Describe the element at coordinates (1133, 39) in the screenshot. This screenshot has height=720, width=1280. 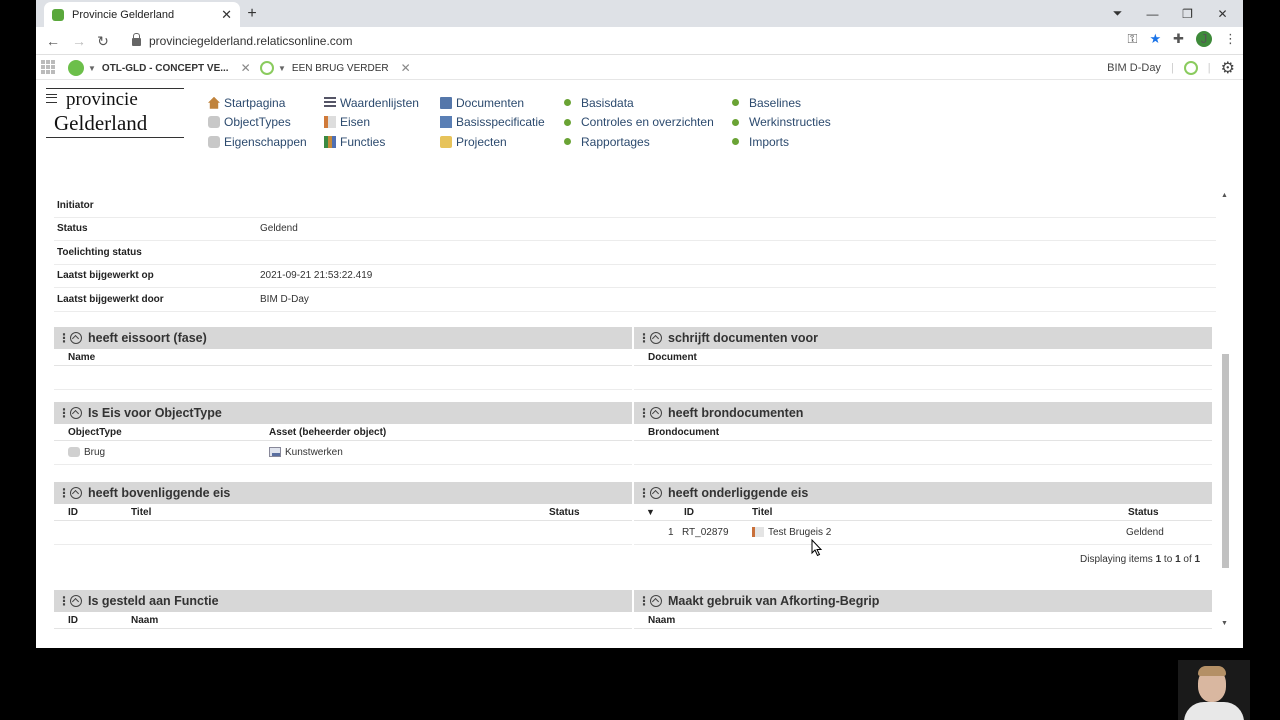
I see `key-icon: ⚿` at that location.